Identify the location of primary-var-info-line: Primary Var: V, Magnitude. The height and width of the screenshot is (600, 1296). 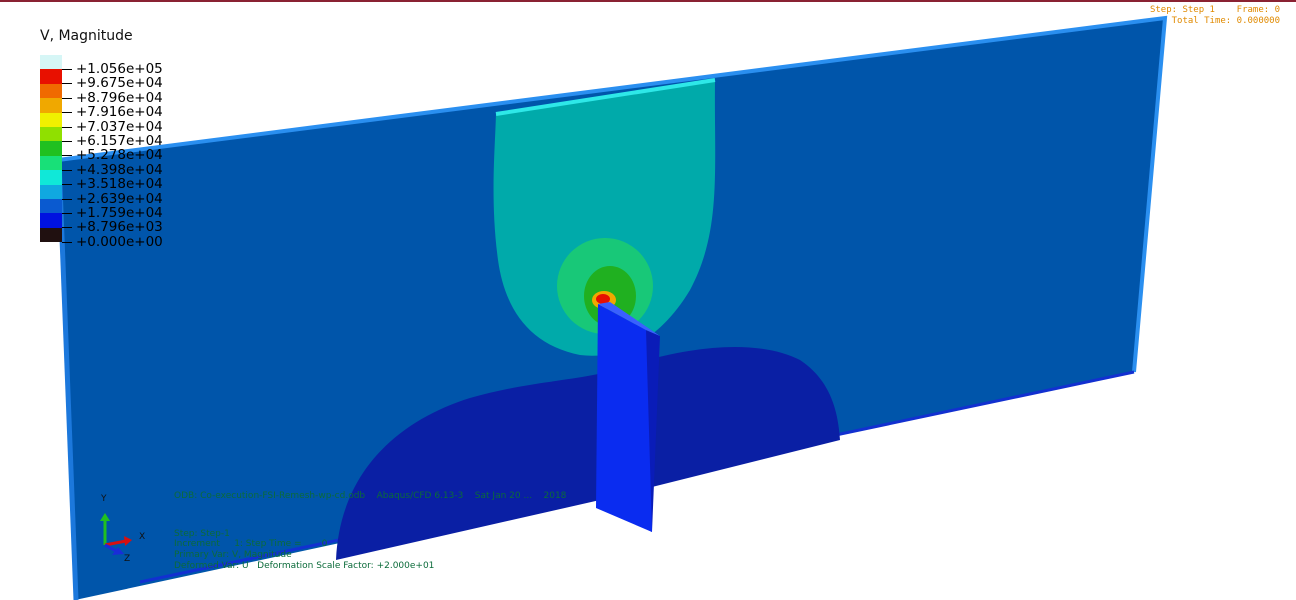
(233, 555).